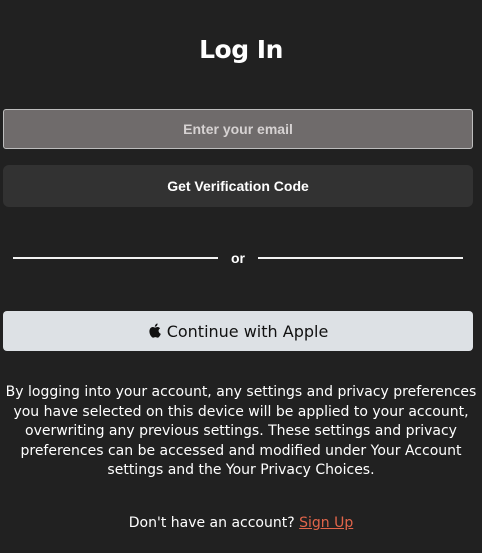 The height and width of the screenshot is (553, 482). What do you see at coordinates (247, 331) in the screenshot?
I see `continue-with-apple-label: Continue with Apple` at bounding box center [247, 331].